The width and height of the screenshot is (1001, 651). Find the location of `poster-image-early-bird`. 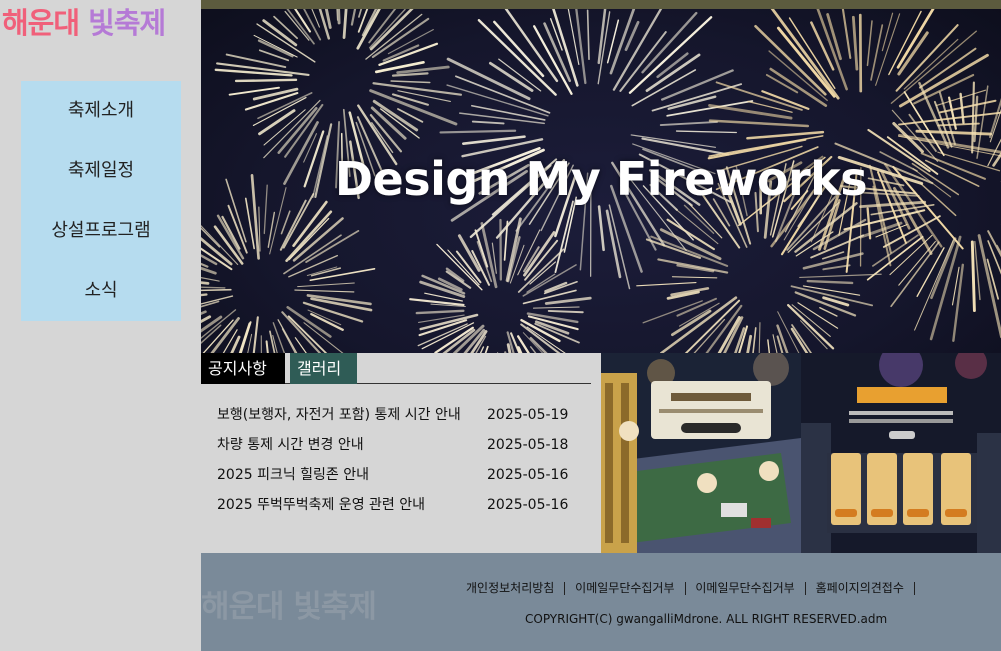

poster-image-early-bird is located at coordinates (901, 453).